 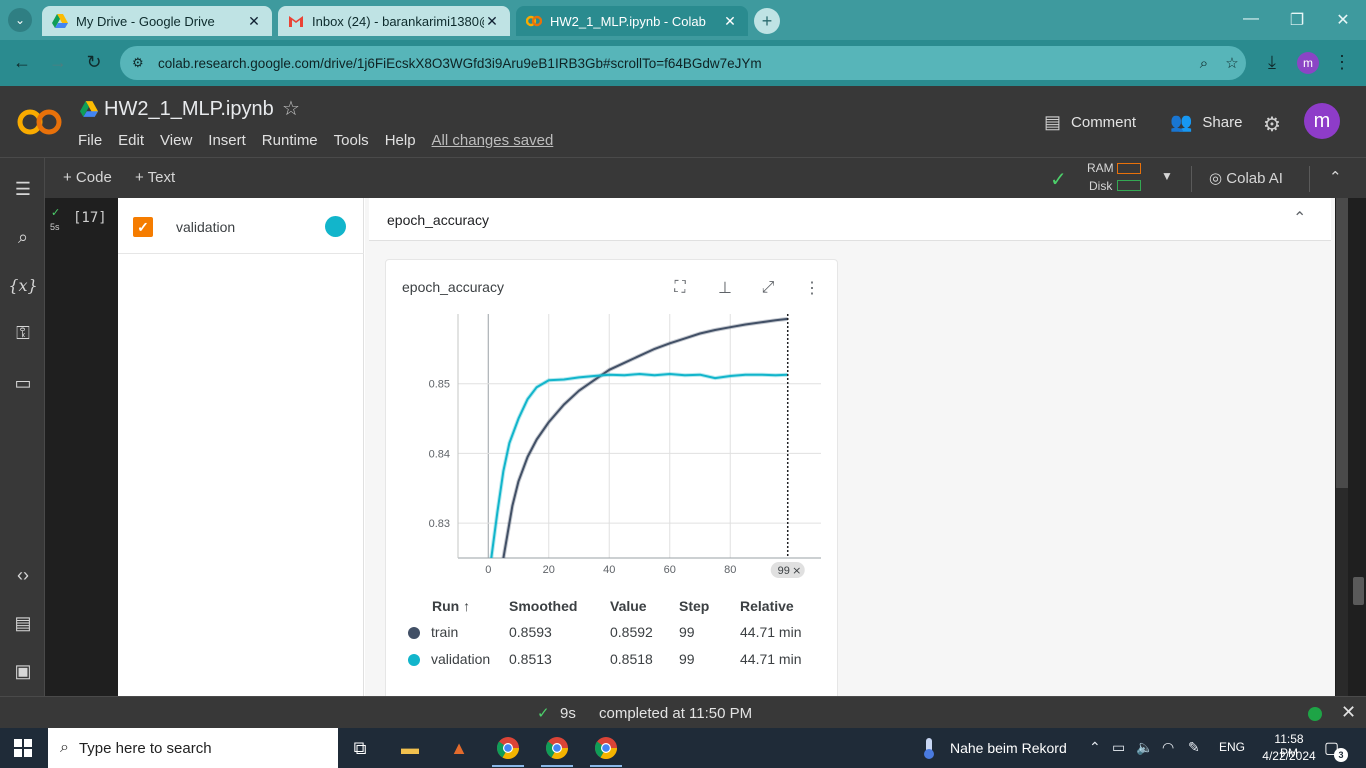 What do you see at coordinates (1322, 121) in the screenshot?
I see `user-avatar: m` at bounding box center [1322, 121].